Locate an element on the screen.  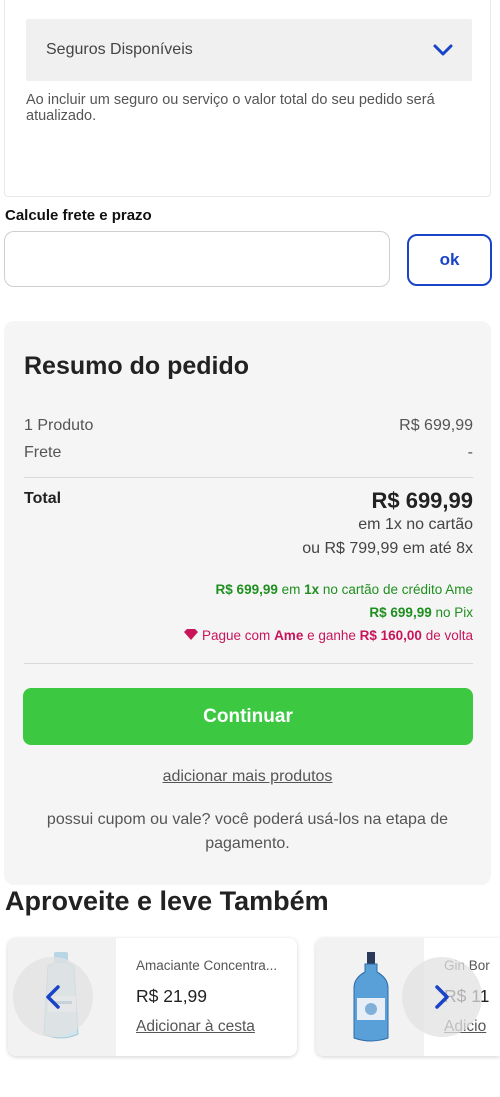
cashback-text3: de volta is located at coordinates (447, 635).